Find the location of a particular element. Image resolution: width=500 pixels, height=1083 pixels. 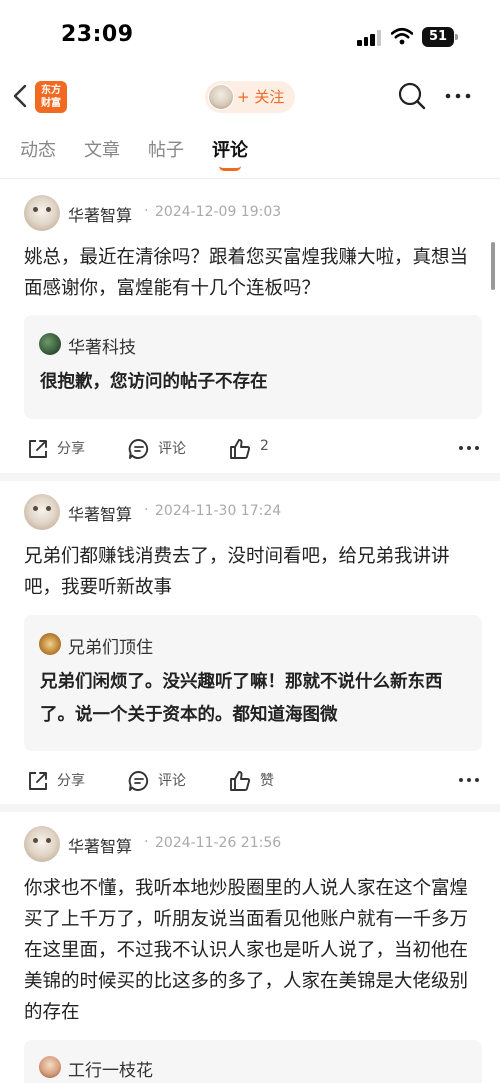

tab-dynamics: 动态 is located at coordinates (38, 149).